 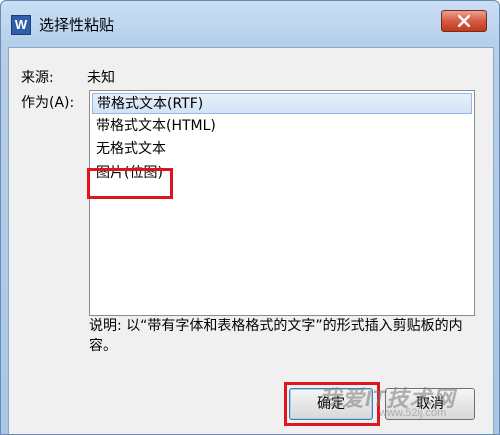 I want to click on close-button, so click(x=464, y=21).